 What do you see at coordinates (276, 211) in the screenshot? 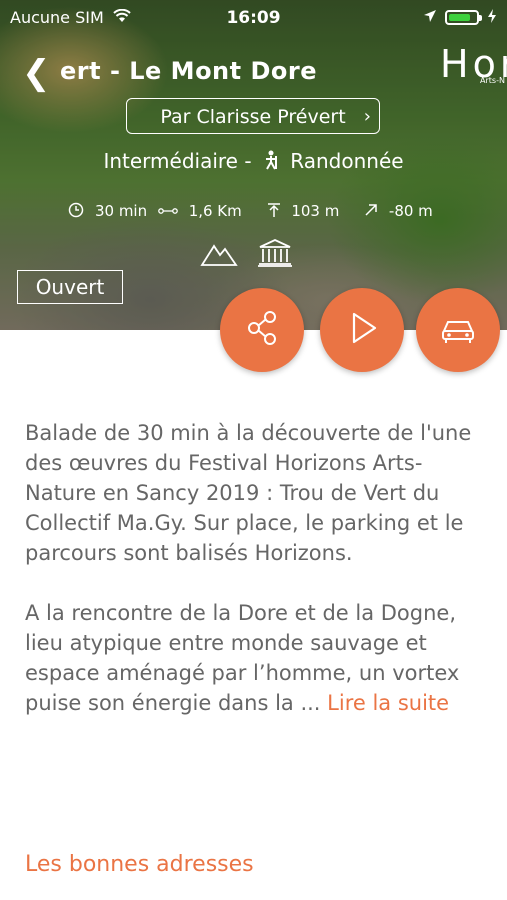
I see `elevation-gain-icon` at bounding box center [276, 211].